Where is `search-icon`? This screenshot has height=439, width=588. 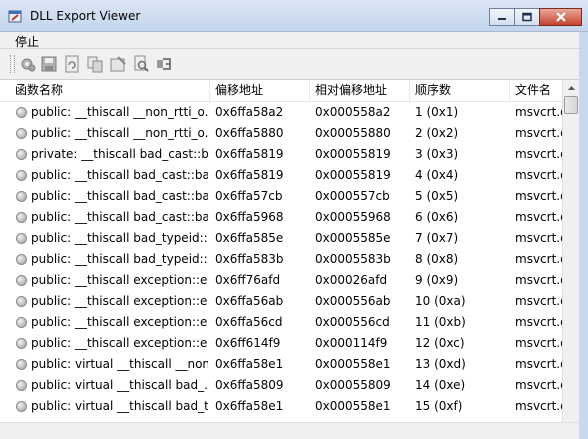
search-icon is located at coordinates (141, 64).